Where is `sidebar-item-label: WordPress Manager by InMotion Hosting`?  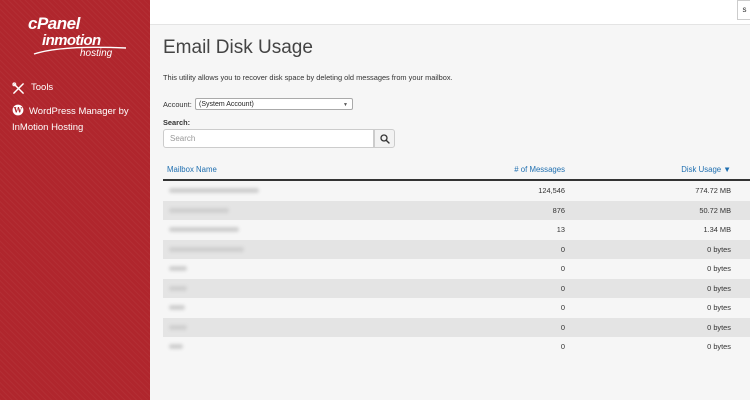
sidebar-item-label: WordPress Manager by InMotion Hosting is located at coordinates (70, 119).